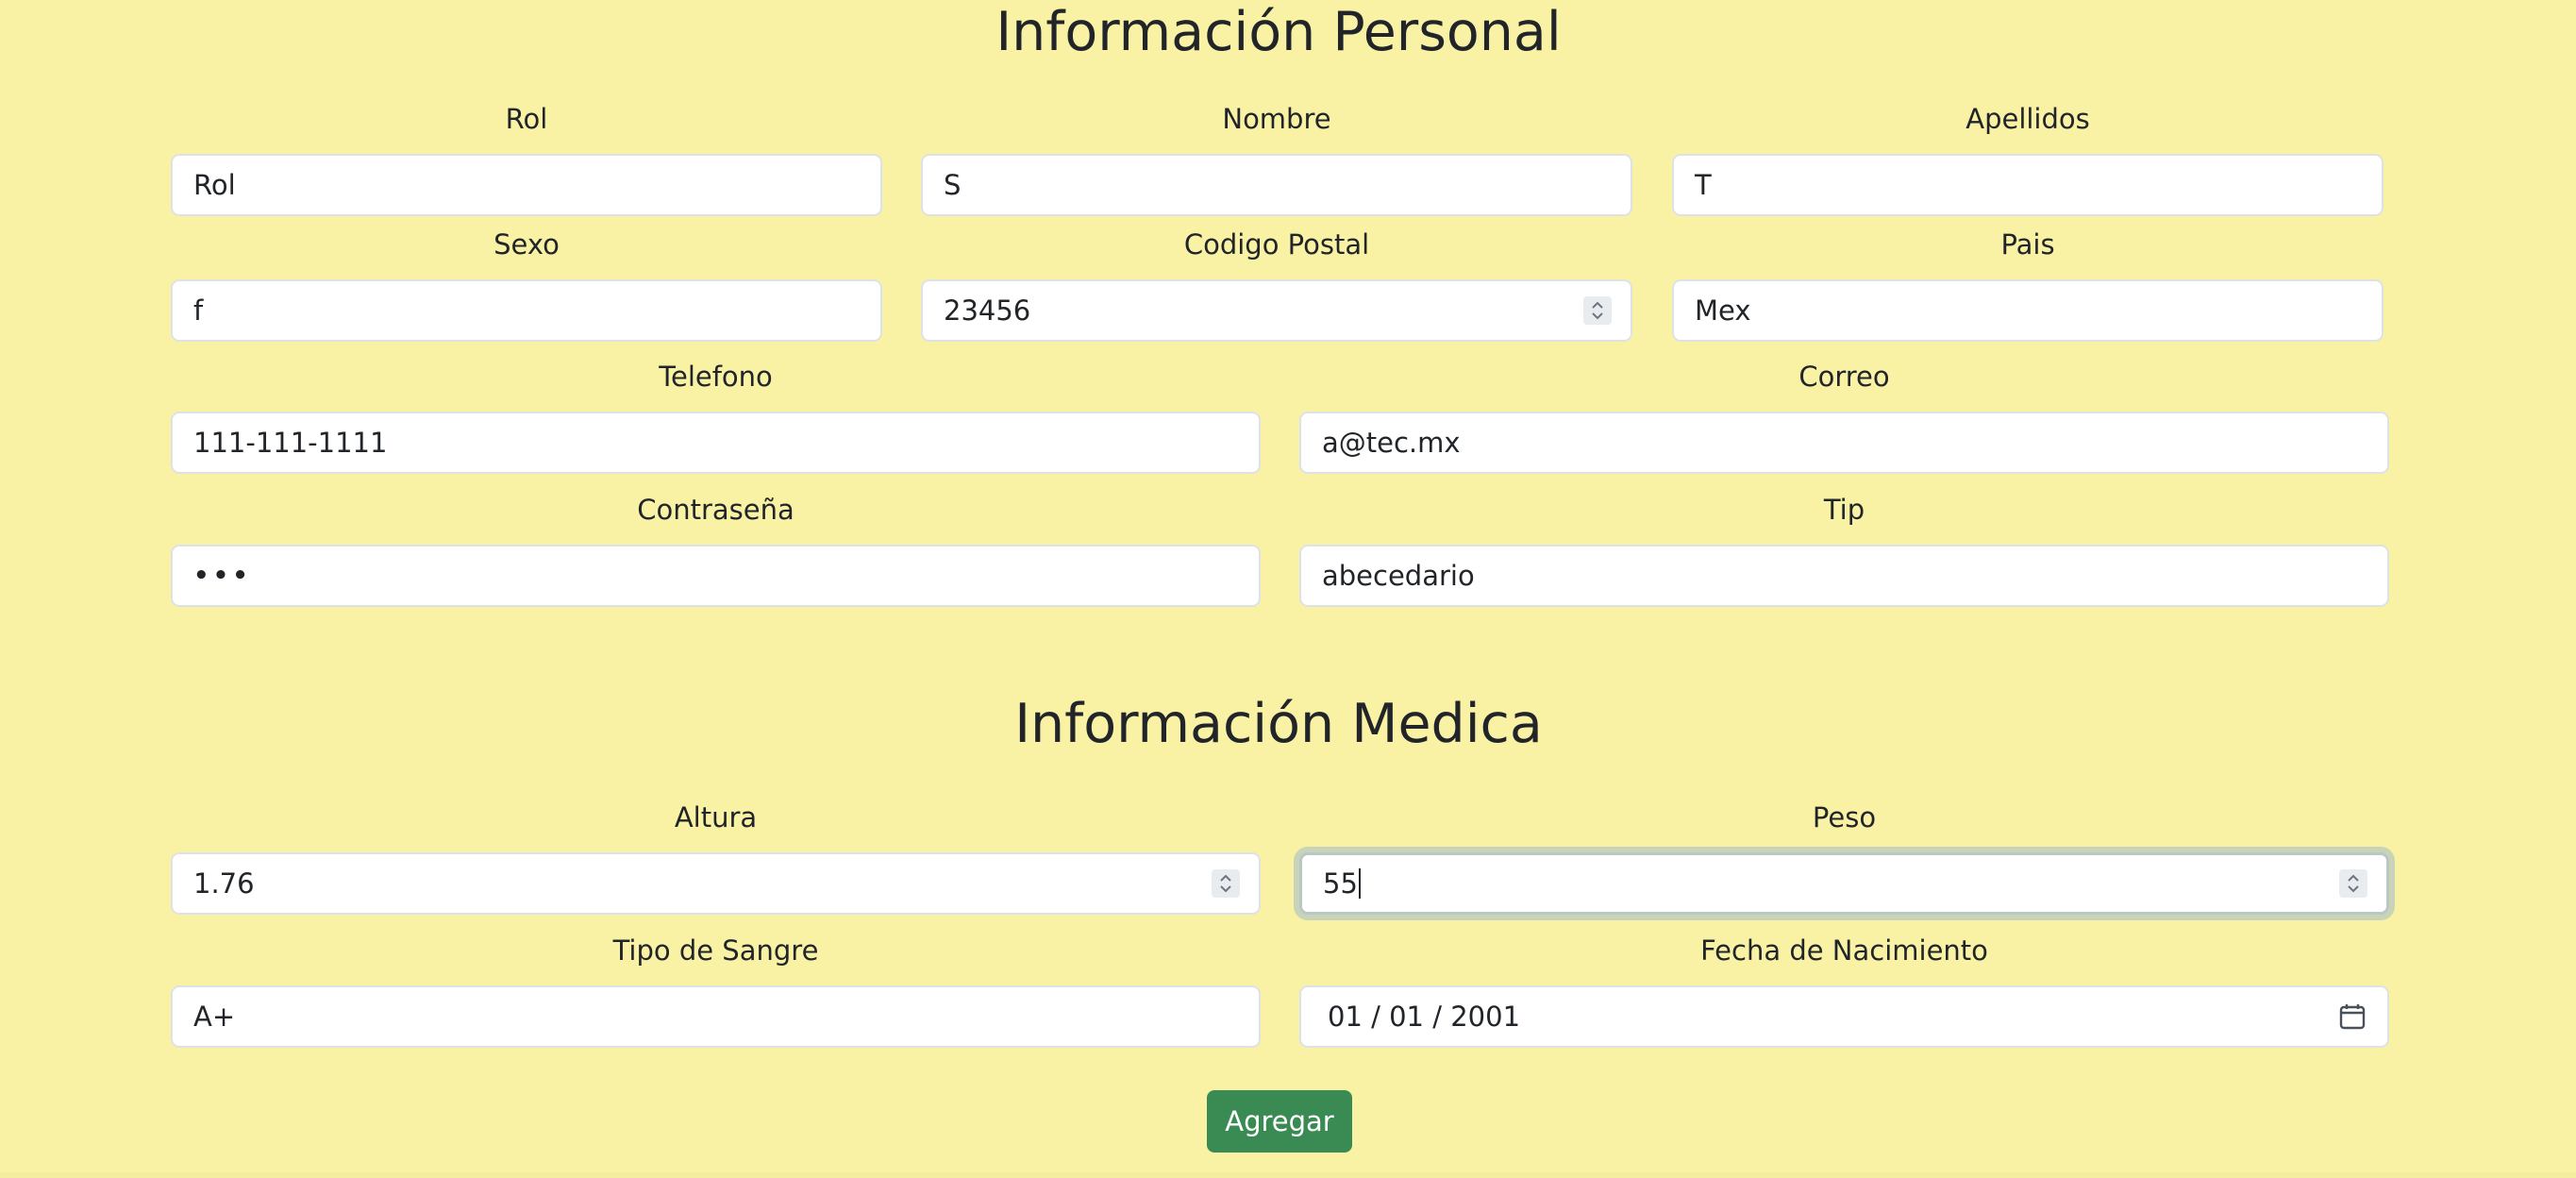  Describe the element at coordinates (290, 443) in the screenshot. I see `telefono-value: 111-111-1111` at that location.